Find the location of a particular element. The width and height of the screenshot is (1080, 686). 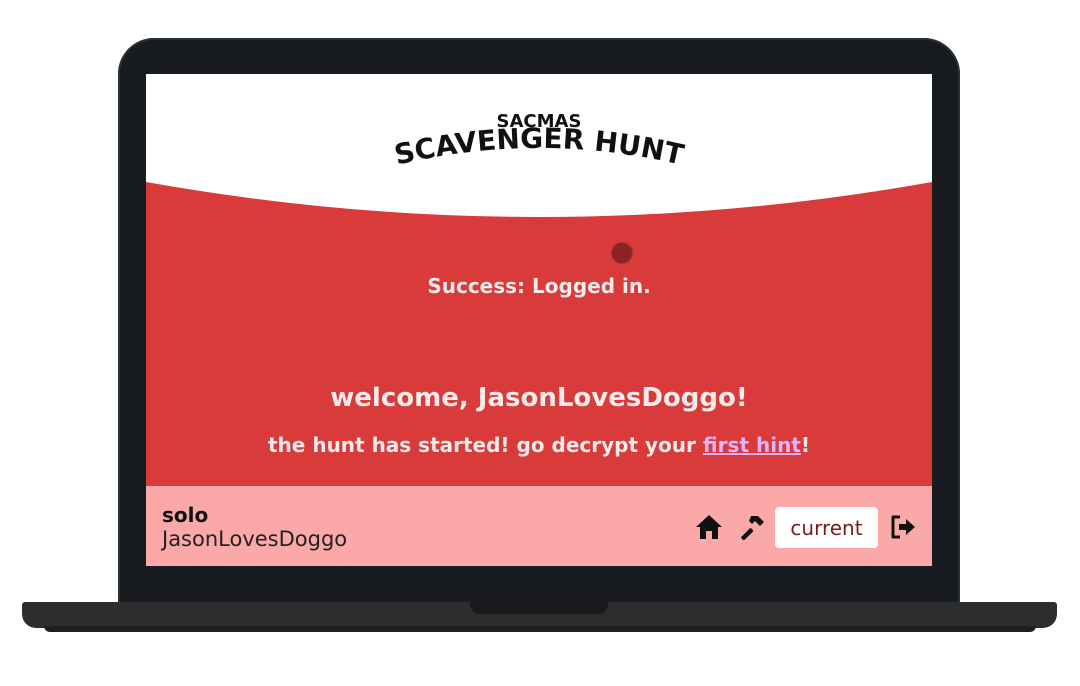

welcome-heading: welcome, JasonLovesDoggo! is located at coordinates (539, 398).